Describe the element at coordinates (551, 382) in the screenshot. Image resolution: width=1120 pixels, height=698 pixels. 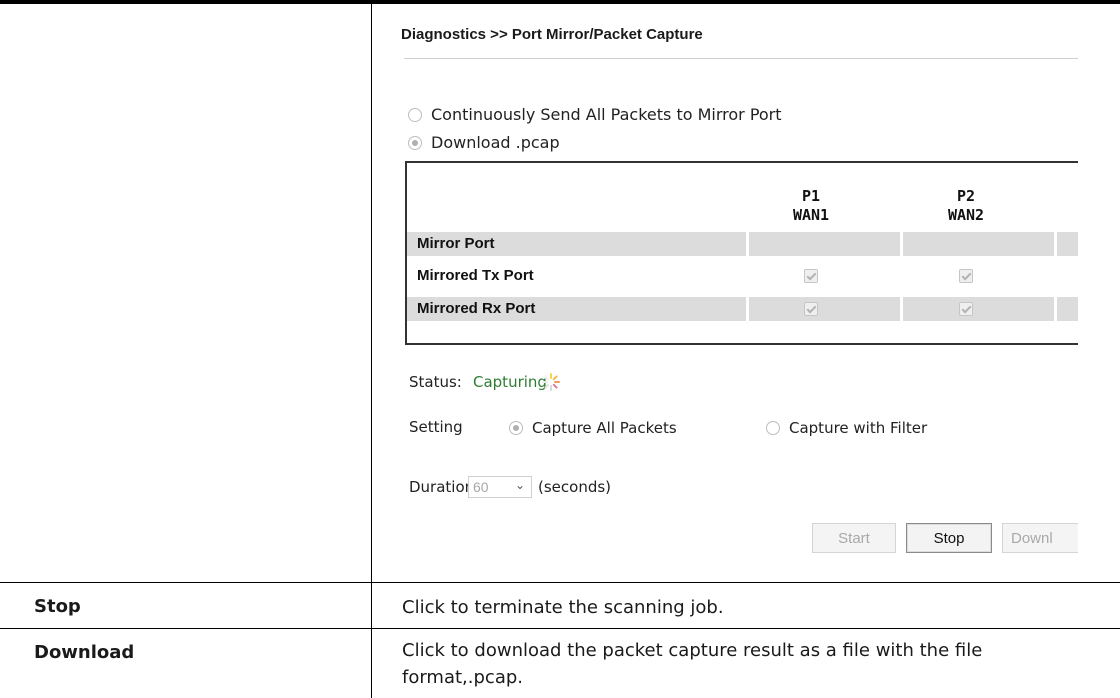
I see `loading-spinner-icon` at that location.